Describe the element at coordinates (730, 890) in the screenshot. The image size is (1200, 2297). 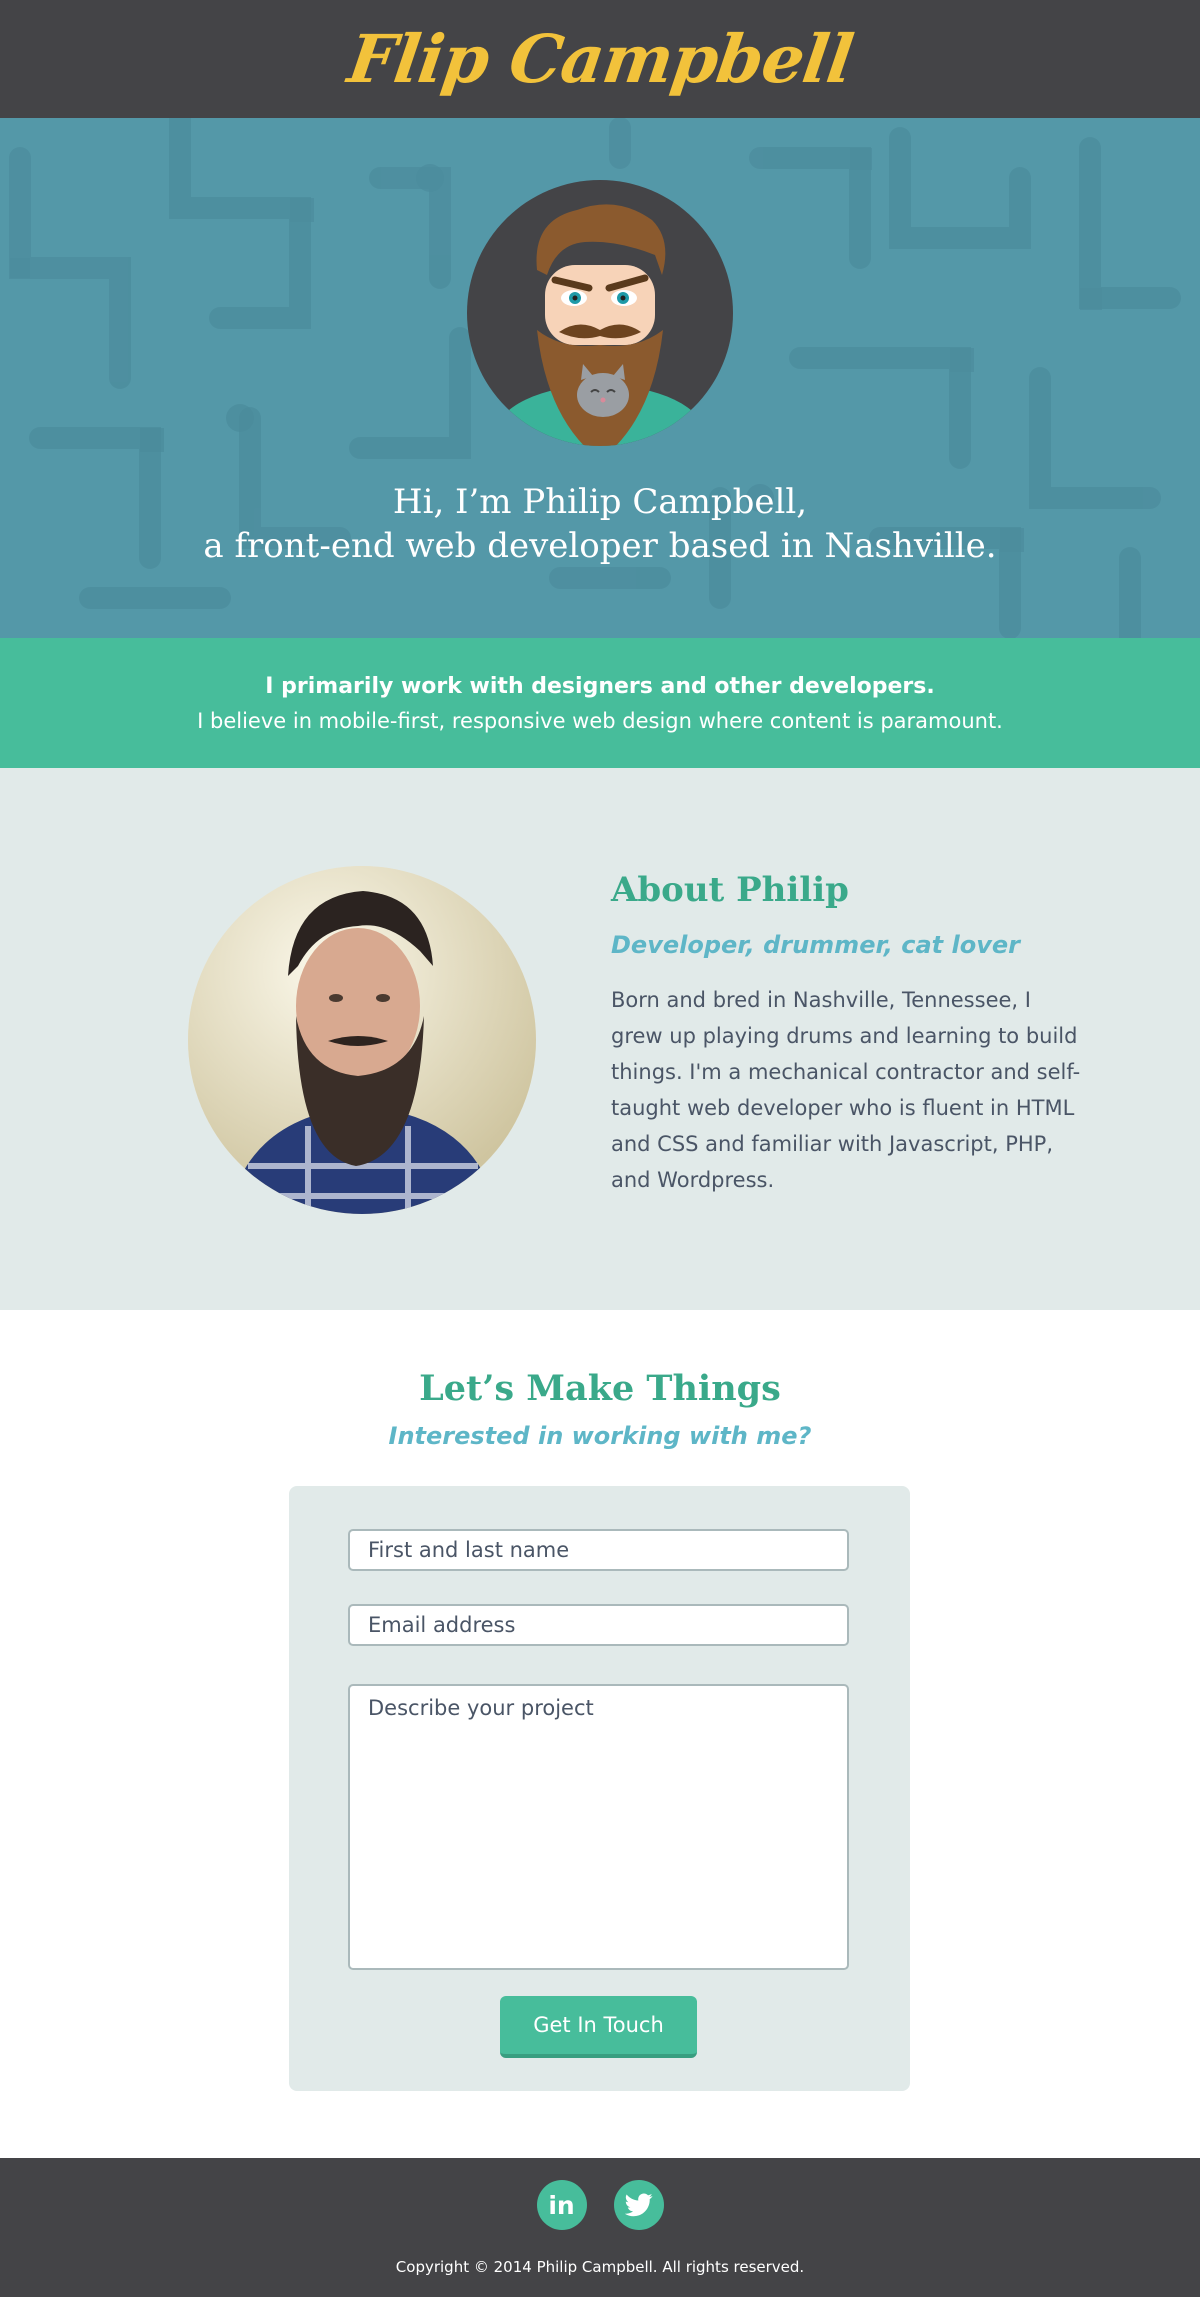
I see `about-title: About Philip` at that location.